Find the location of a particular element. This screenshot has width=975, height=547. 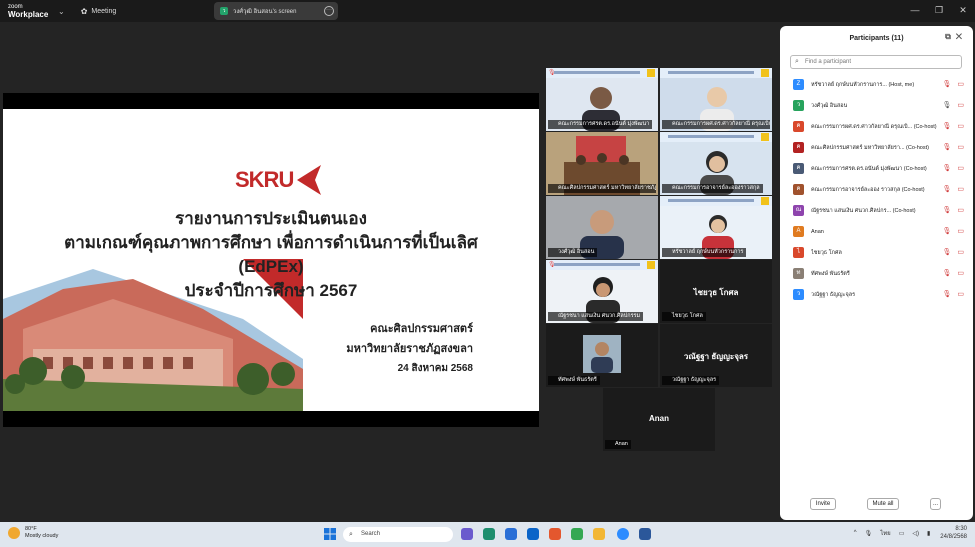

participant-row: A Anan 🎙 ▭ is located at coordinates (876, 231).